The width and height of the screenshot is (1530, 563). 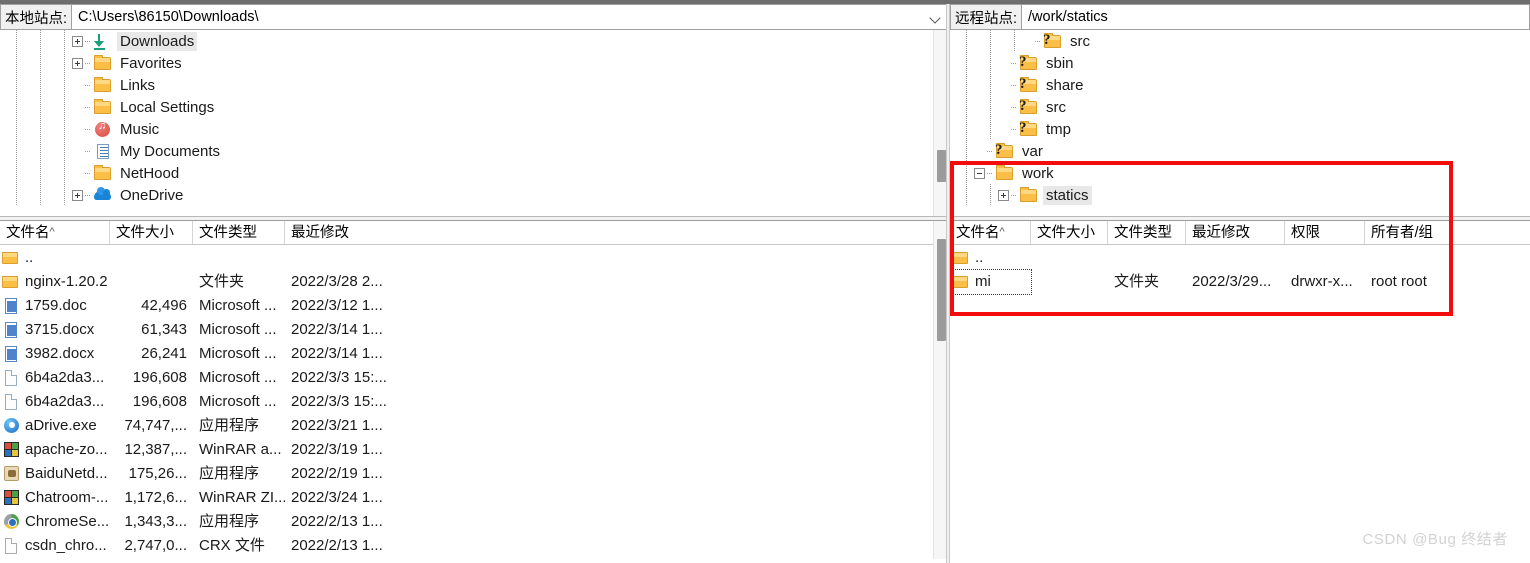 I want to click on local-file-list-header: 文件名 ^ 文件大小 文件类型 最近修改, so click(x=474, y=233).